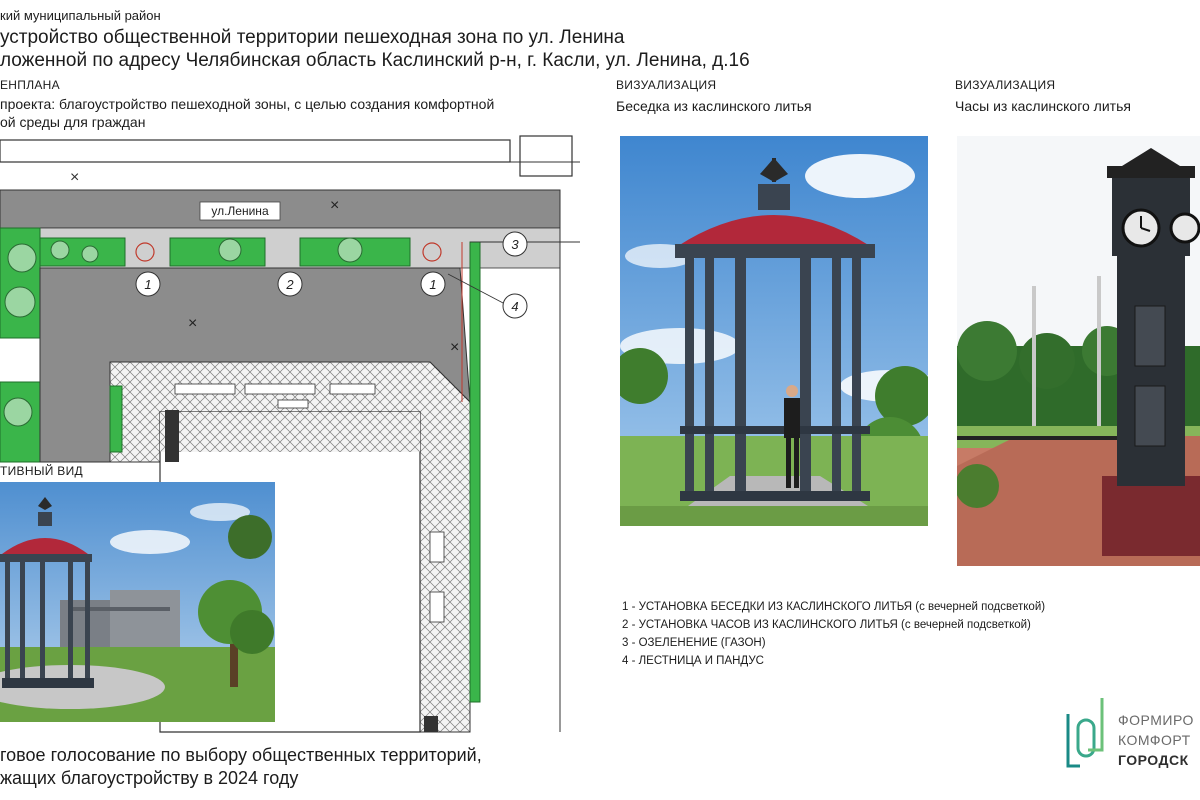 The height and width of the screenshot is (800, 1200). Describe the element at coordinates (240, 211) in the screenshot. I see `street-label: ул.Ленина` at that location.